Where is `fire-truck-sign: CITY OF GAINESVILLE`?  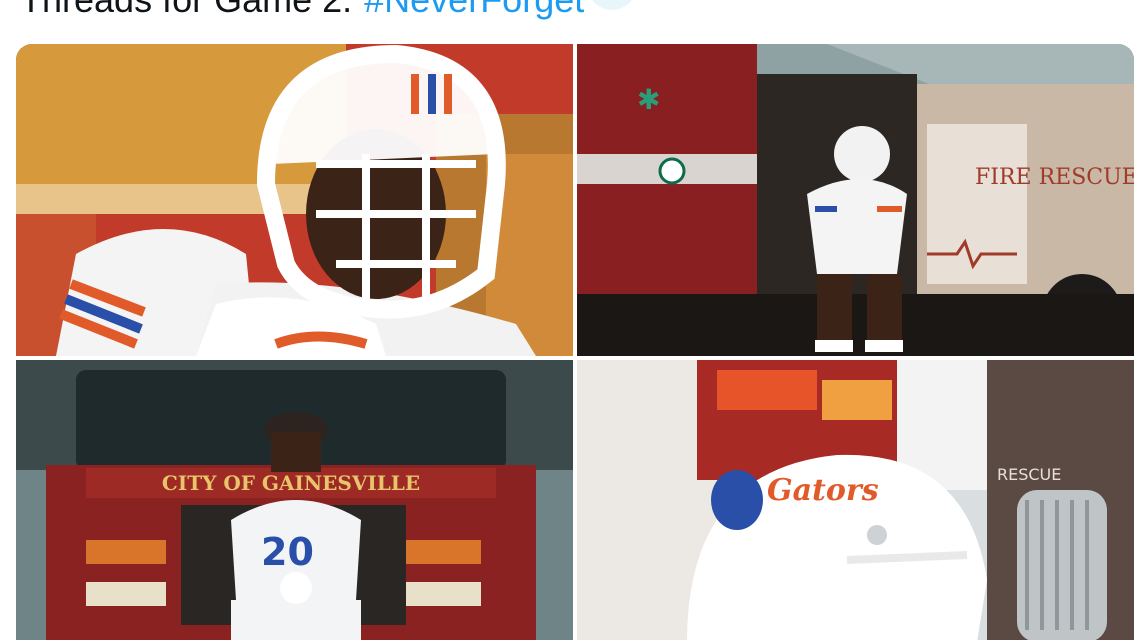
fire-truck-sign: CITY OF GAINESVILLE is located at coordinates (291, 483).